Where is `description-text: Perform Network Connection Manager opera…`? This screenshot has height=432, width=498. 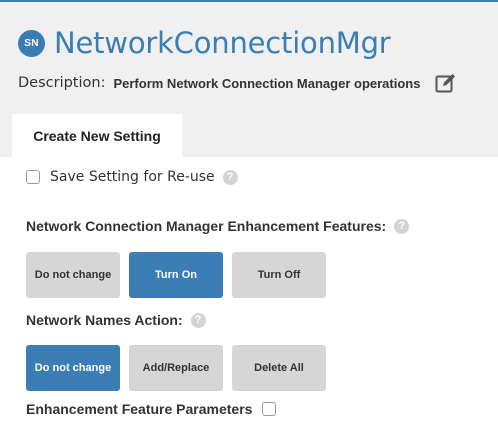
description-text: Perform Network Connection Manager opera… is located at coordinates (267, 83).